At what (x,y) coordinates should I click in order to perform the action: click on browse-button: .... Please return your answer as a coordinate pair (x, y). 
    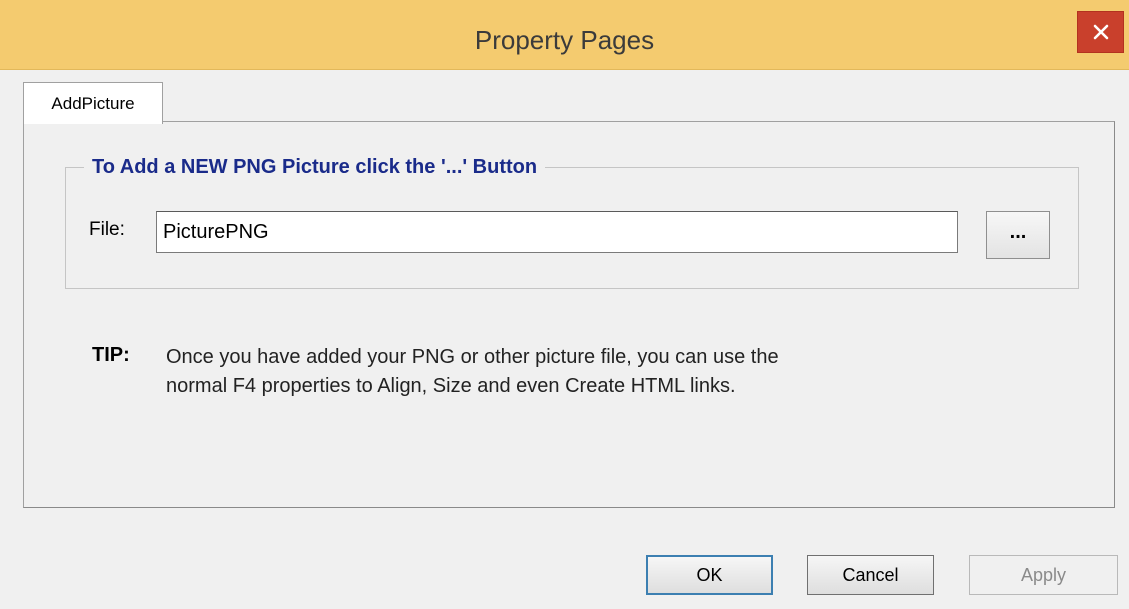
    Looking at the image, I should click on (1018, 235).